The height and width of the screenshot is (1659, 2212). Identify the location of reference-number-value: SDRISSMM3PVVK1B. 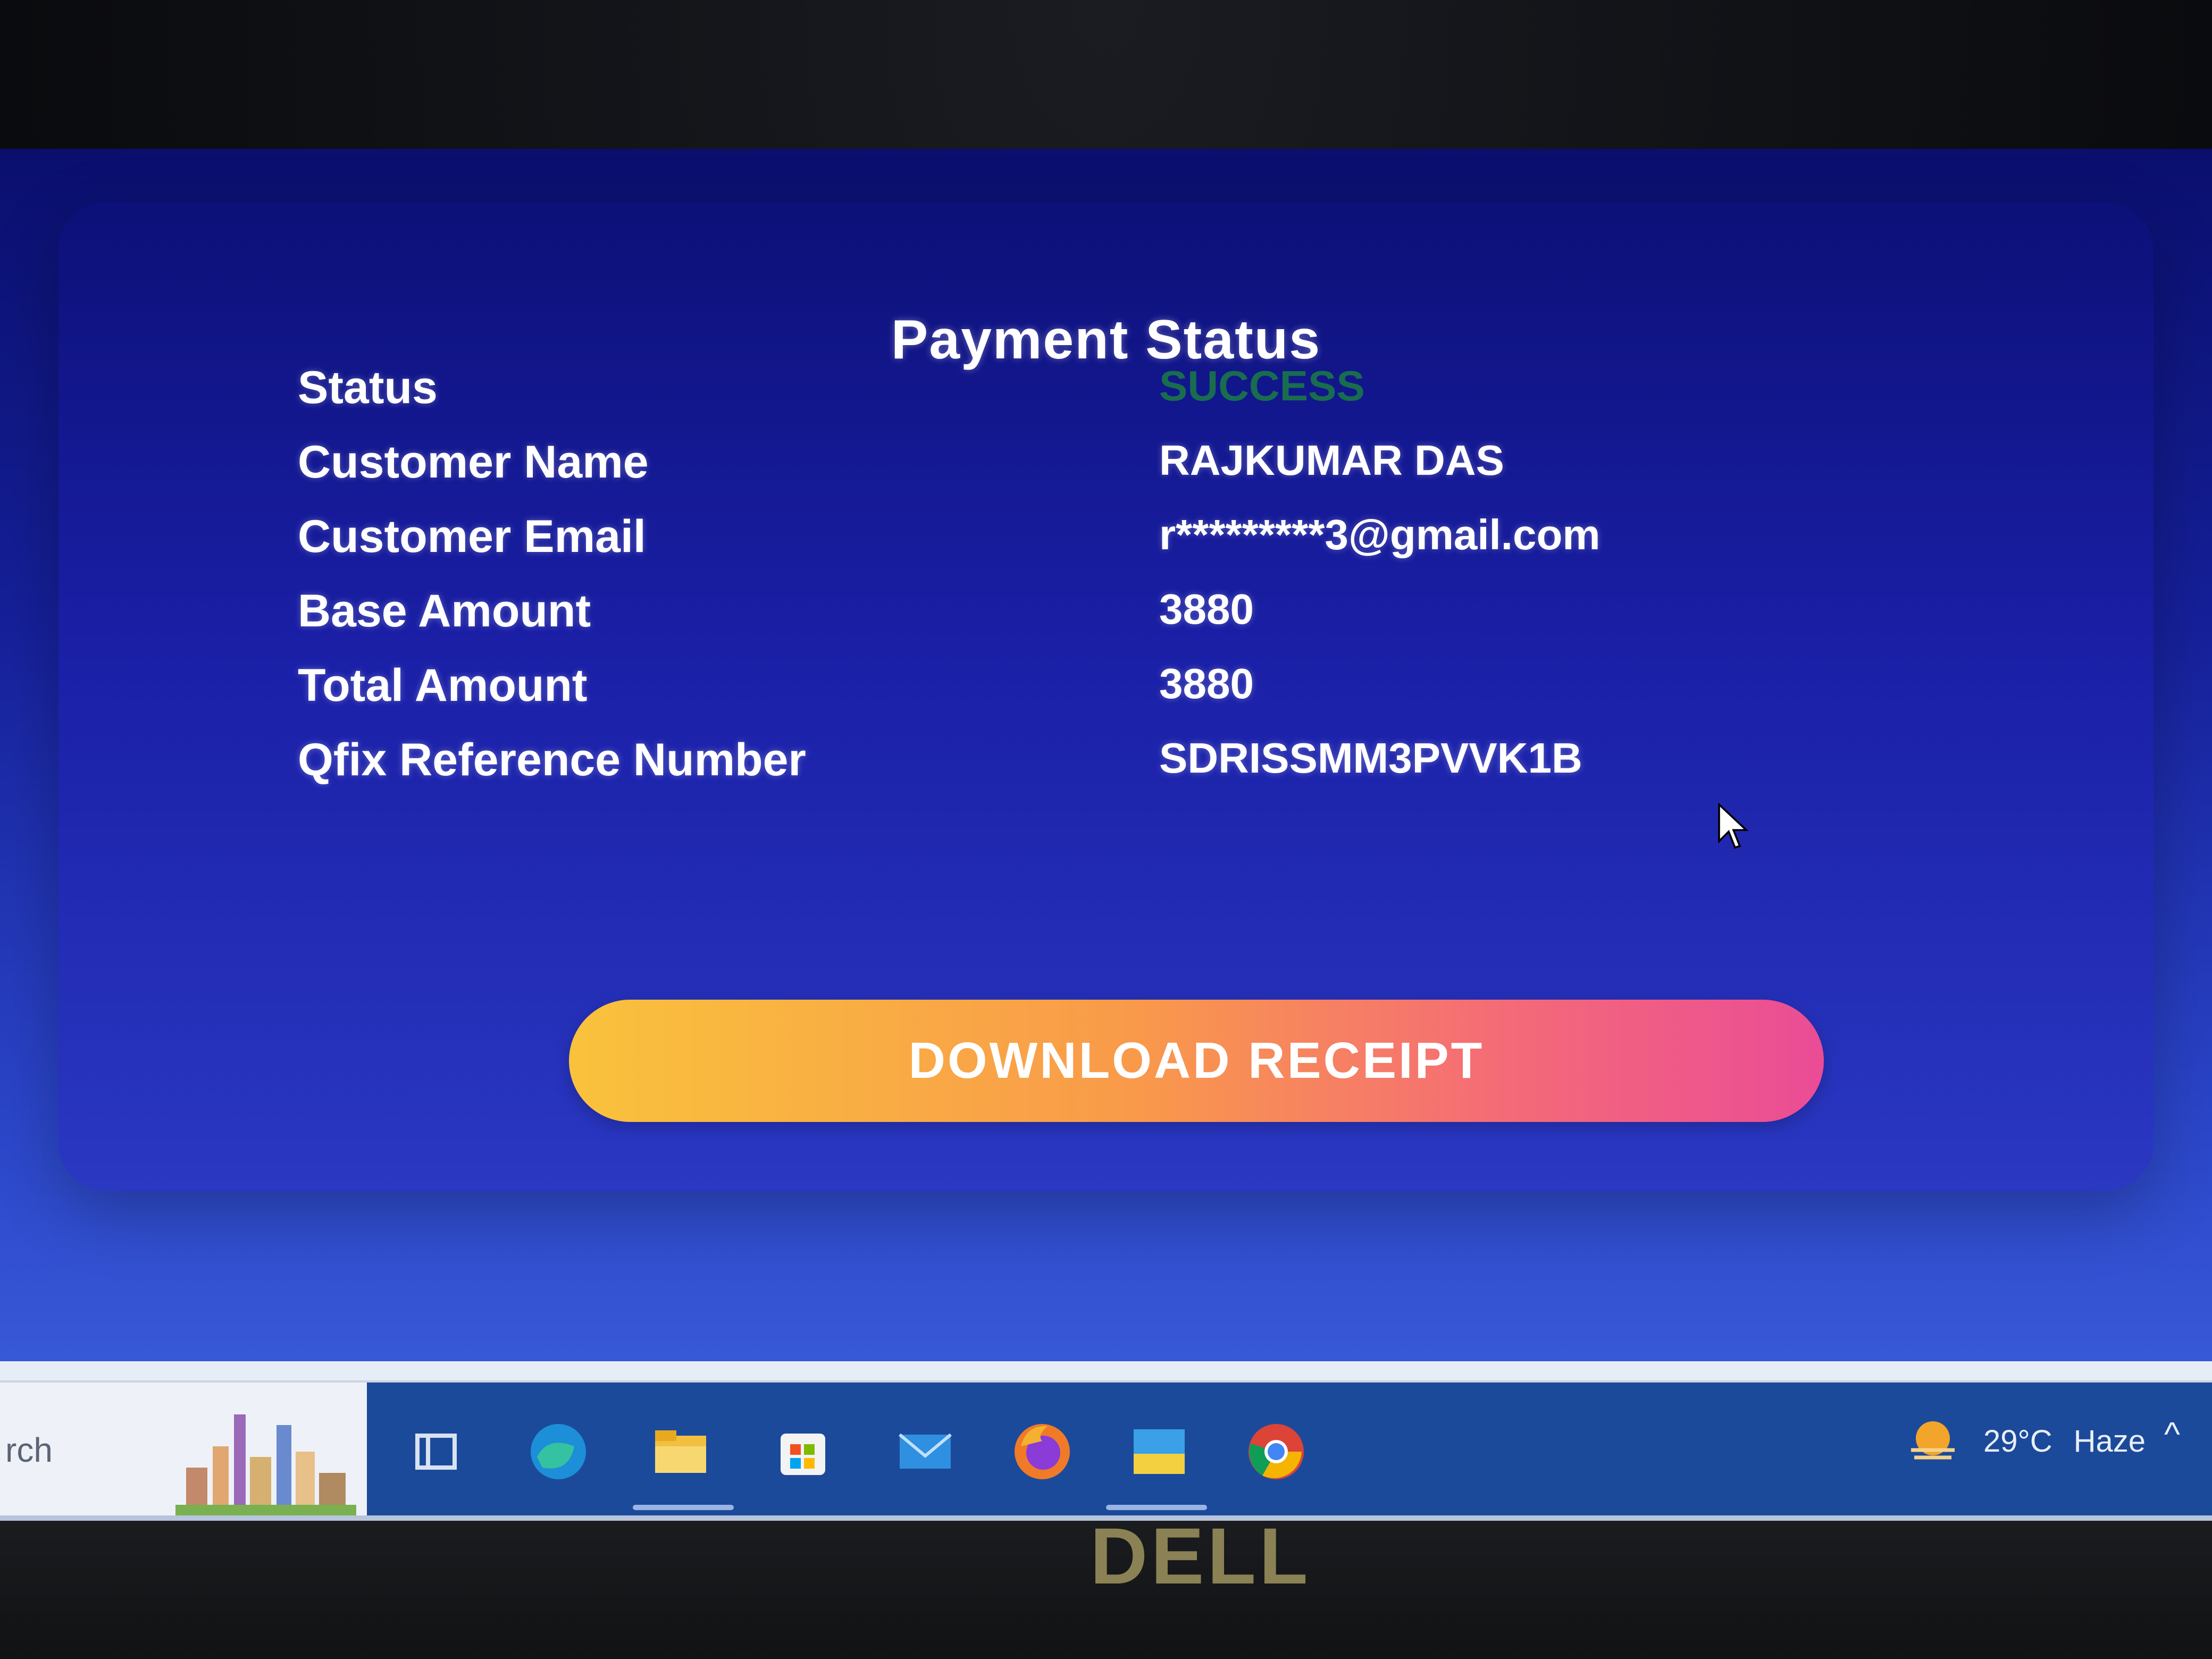
(1370, 758).